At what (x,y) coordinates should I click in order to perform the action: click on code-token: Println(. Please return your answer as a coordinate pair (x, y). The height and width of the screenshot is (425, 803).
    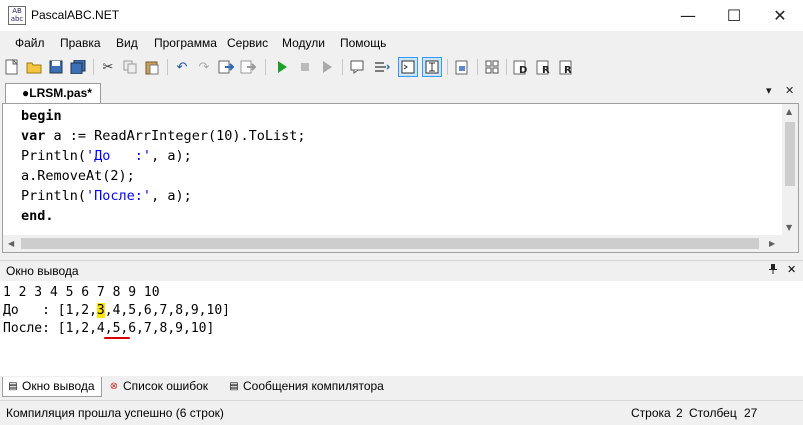
    Looking at the image, I should click on (54, 196).